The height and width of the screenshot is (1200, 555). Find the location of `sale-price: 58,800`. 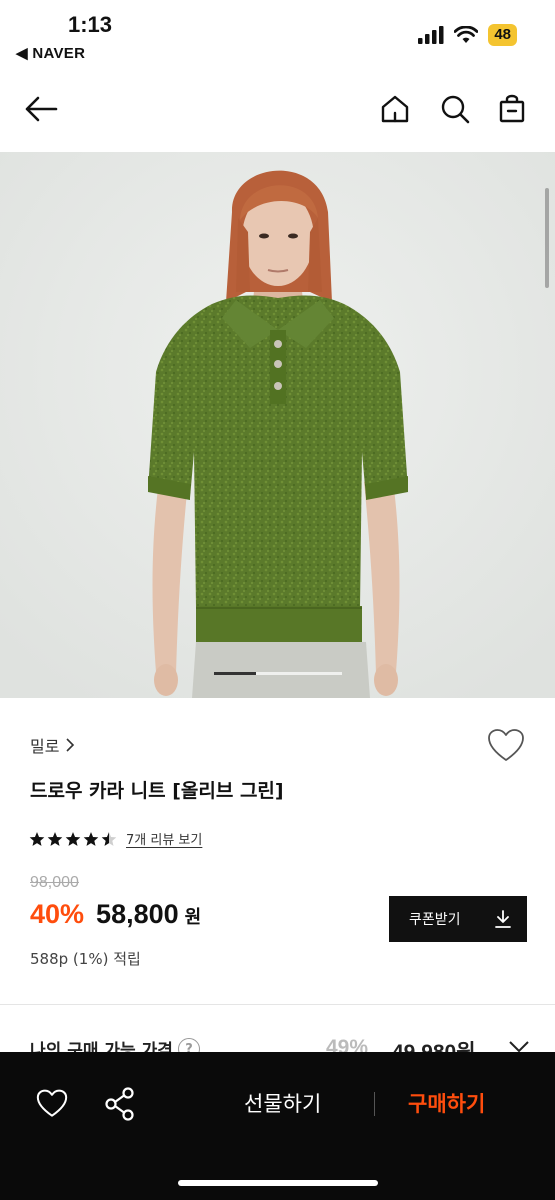

sale-price: 58,800 is located at coordinates (137, 914).